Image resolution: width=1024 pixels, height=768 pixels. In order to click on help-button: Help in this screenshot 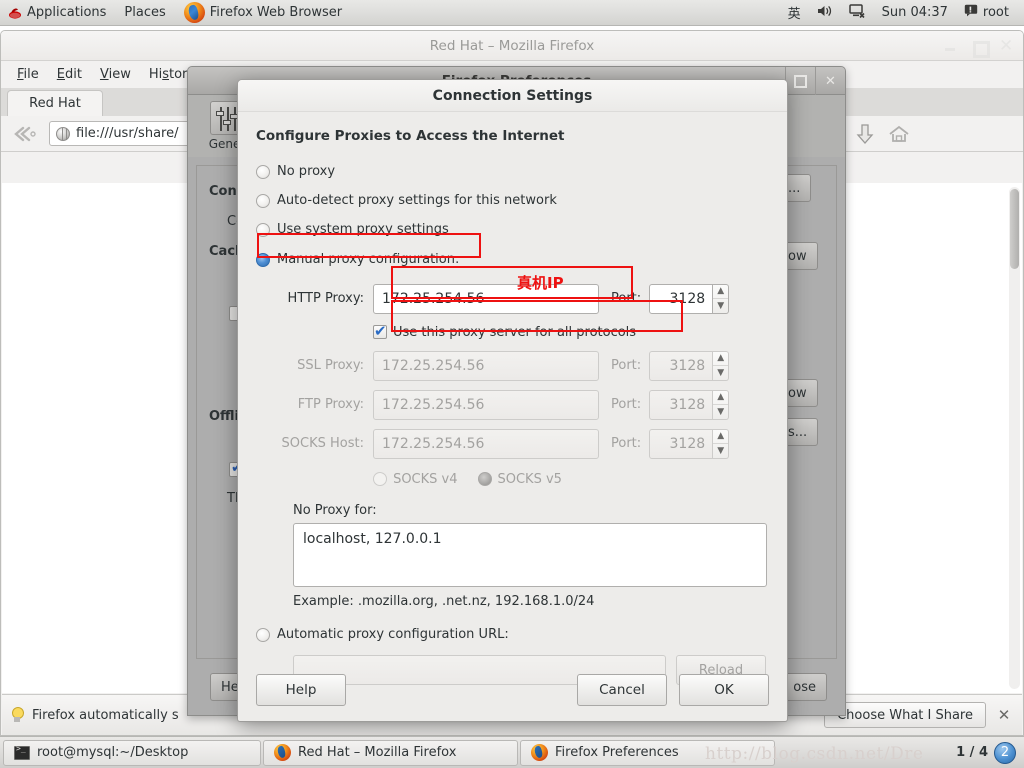, I will do `click(301, 690)`.